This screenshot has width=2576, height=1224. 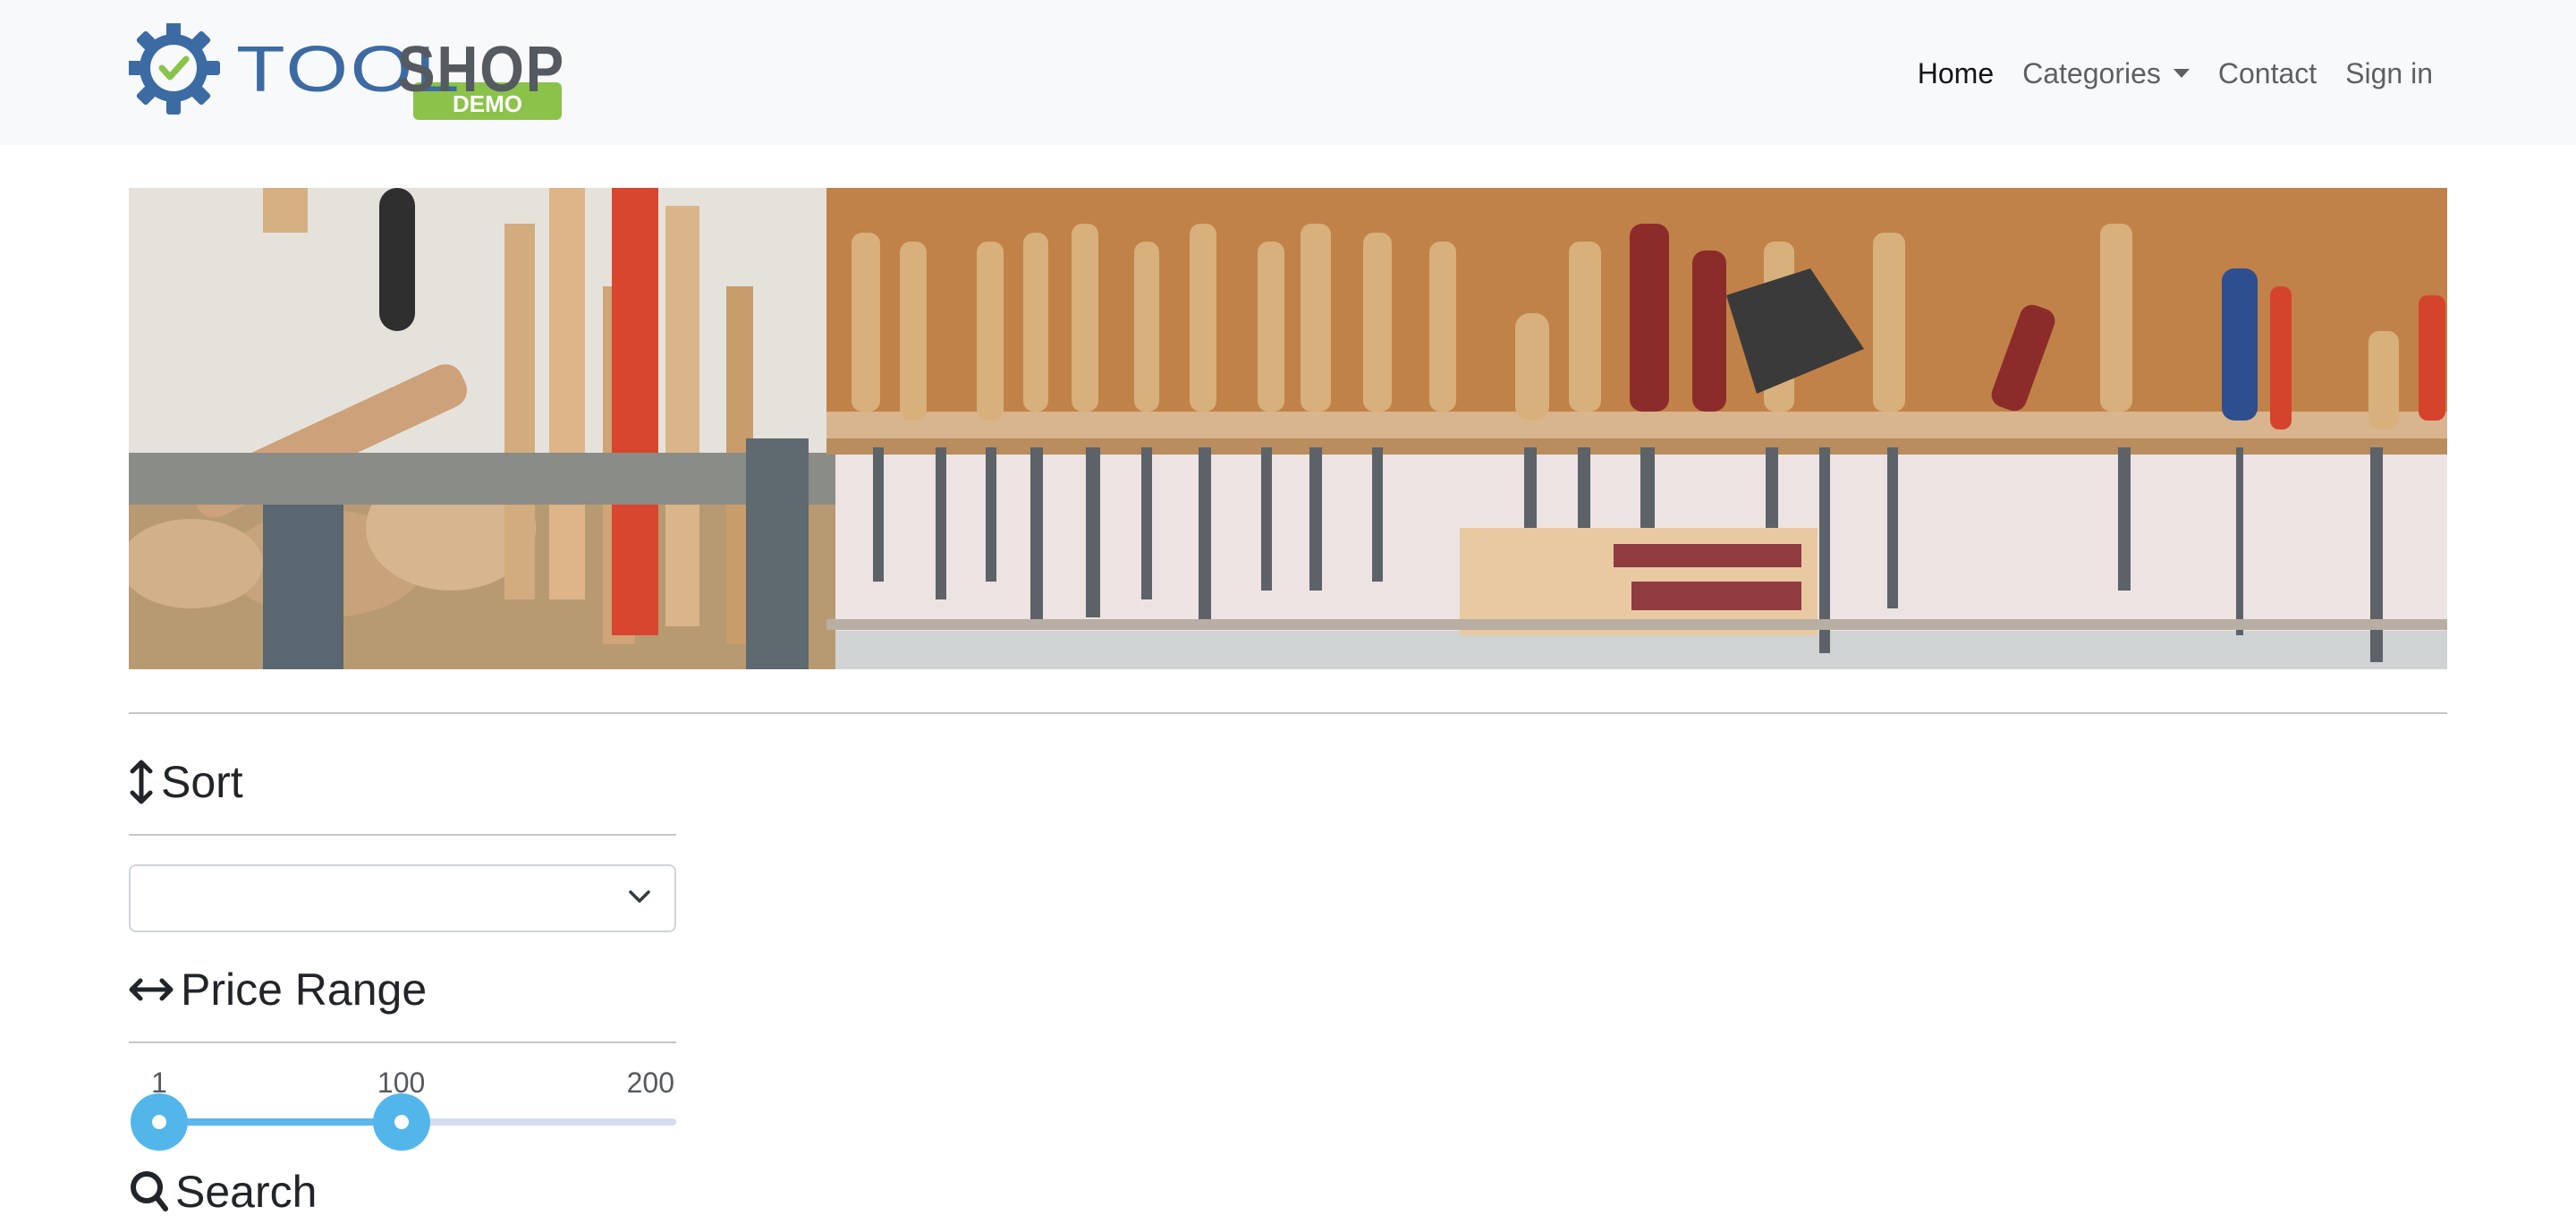 I want to click on sort-arrows-icon, so click(x=141, y=782).